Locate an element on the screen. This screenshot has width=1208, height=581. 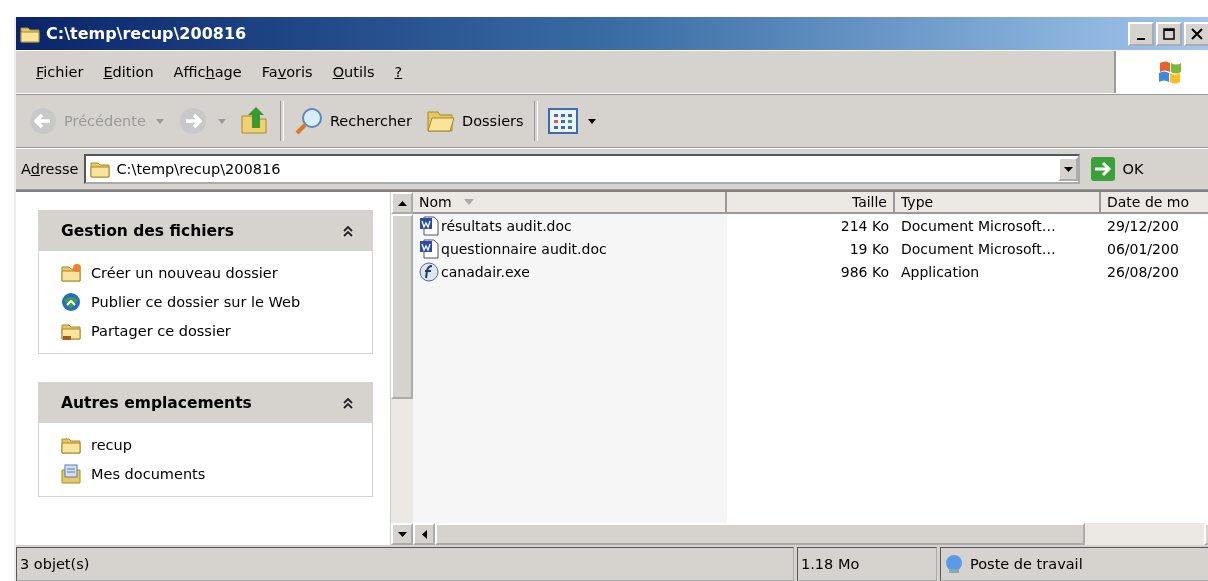
address-field: C:\temp\recup\200816 is located at coordinates (582, 169).